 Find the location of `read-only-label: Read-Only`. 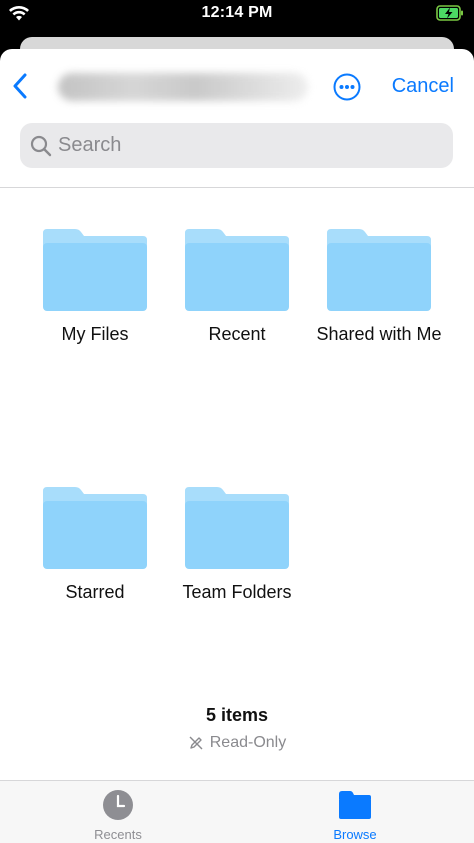

read-only-label: Read-Only is located at coordinates (248, 742).